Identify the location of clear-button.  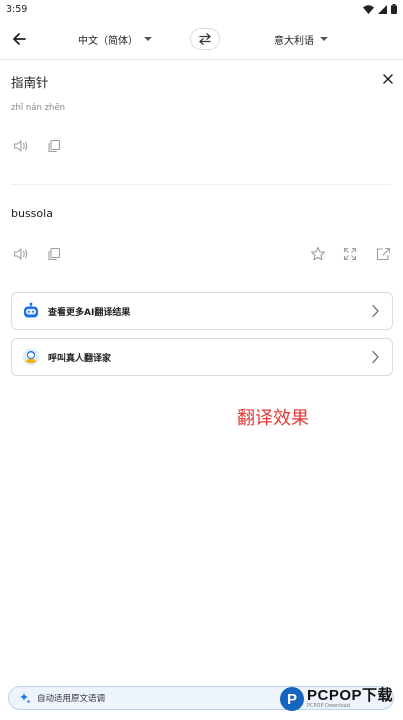
(388, 79).